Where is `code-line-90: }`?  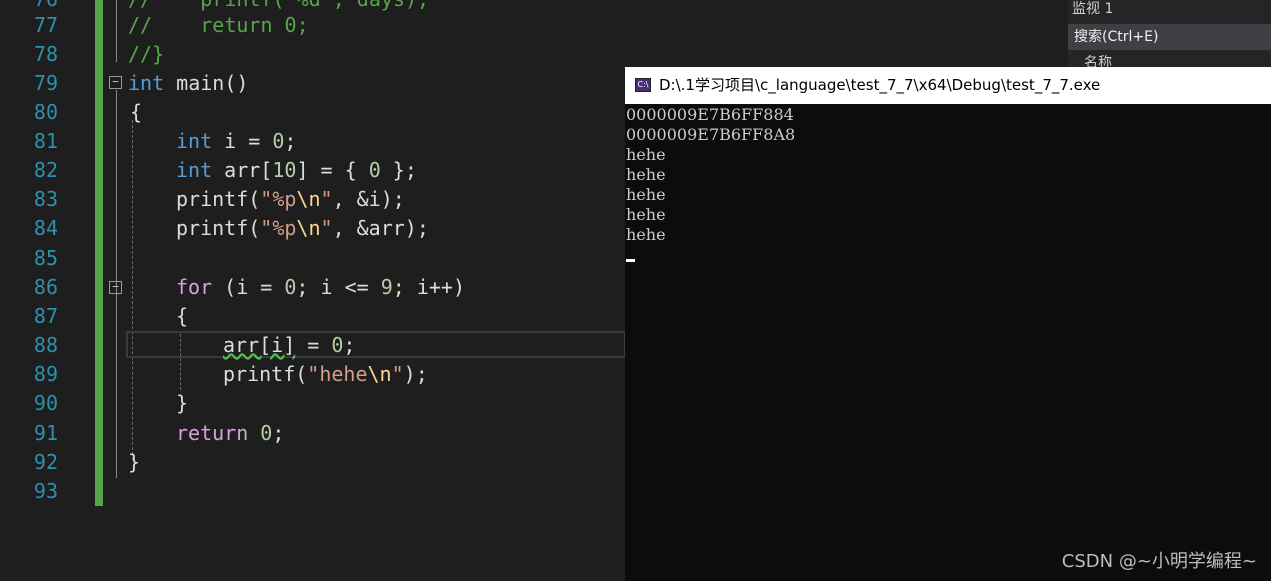 code-line-90: } is located at coordinates (182, 403).